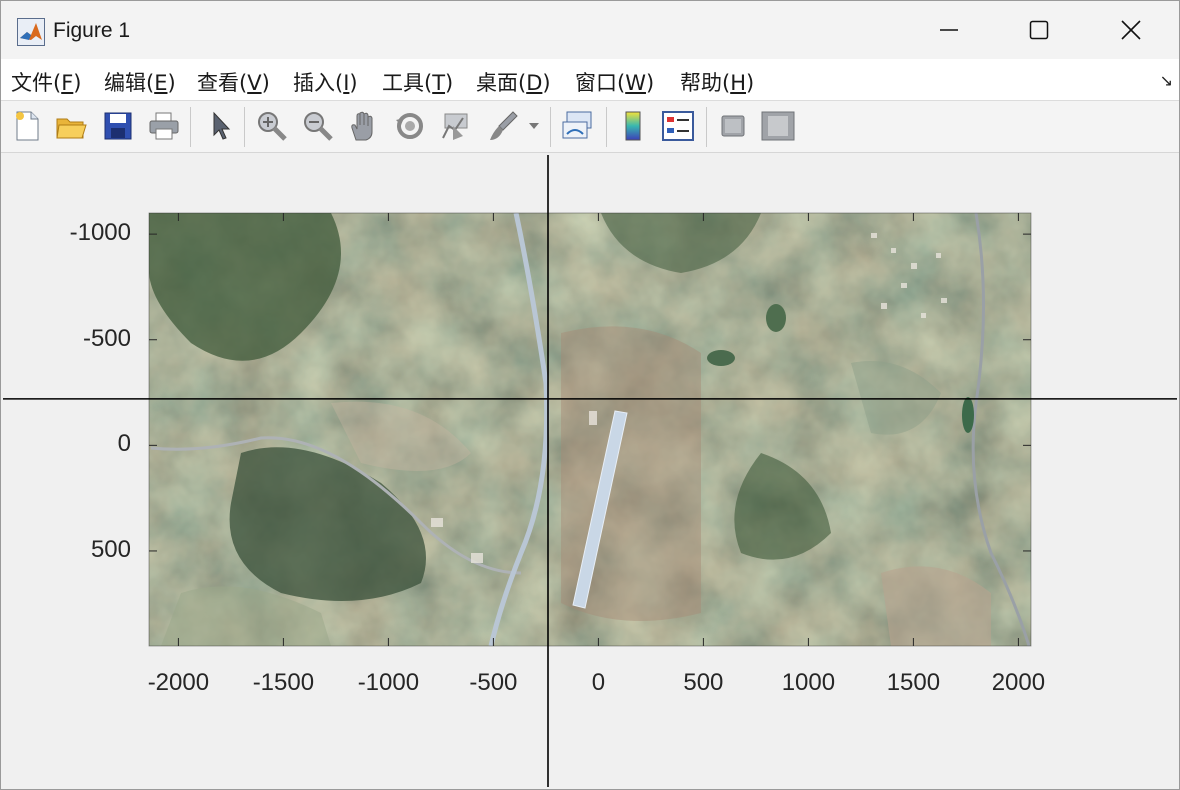 Image resolution: width=1180 pixels, height=790 pixels. I want to click on print-icon, so click(164, 126).